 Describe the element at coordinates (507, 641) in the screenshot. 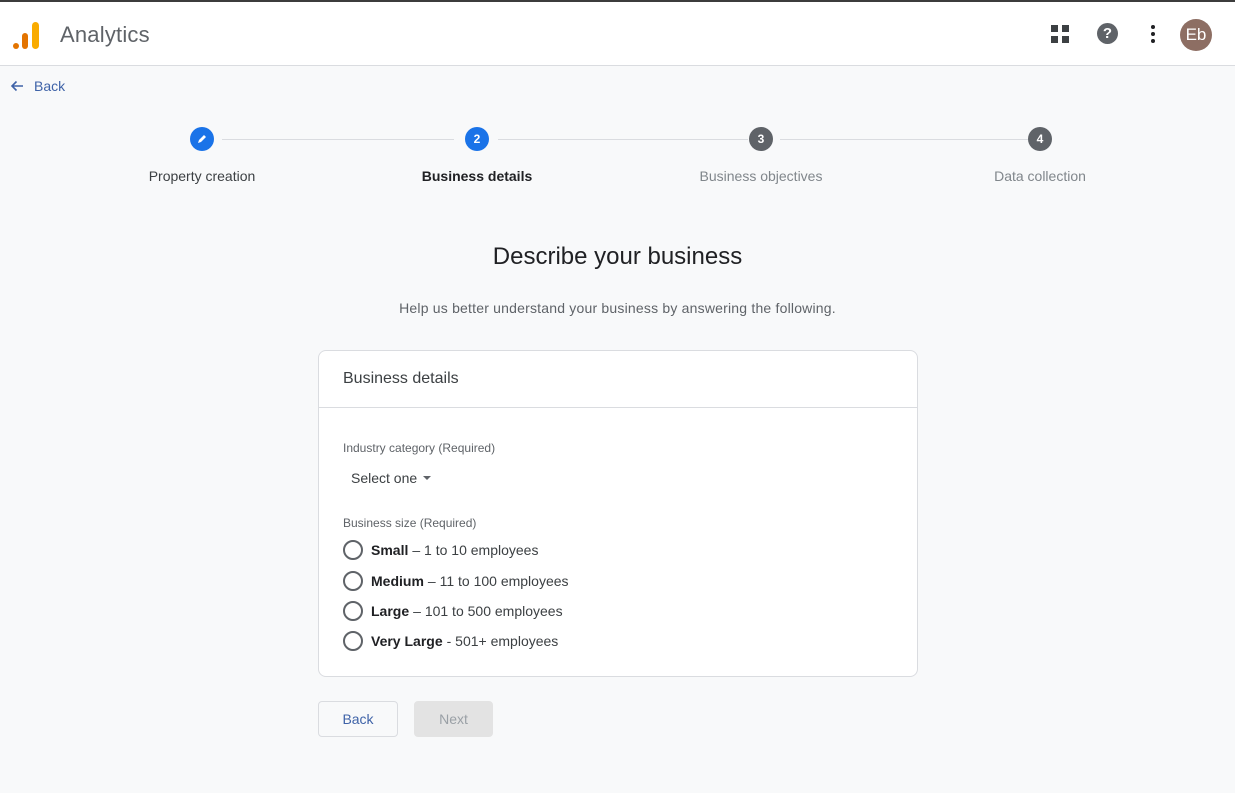

I see `option-detail: 501+ employees` at that location.